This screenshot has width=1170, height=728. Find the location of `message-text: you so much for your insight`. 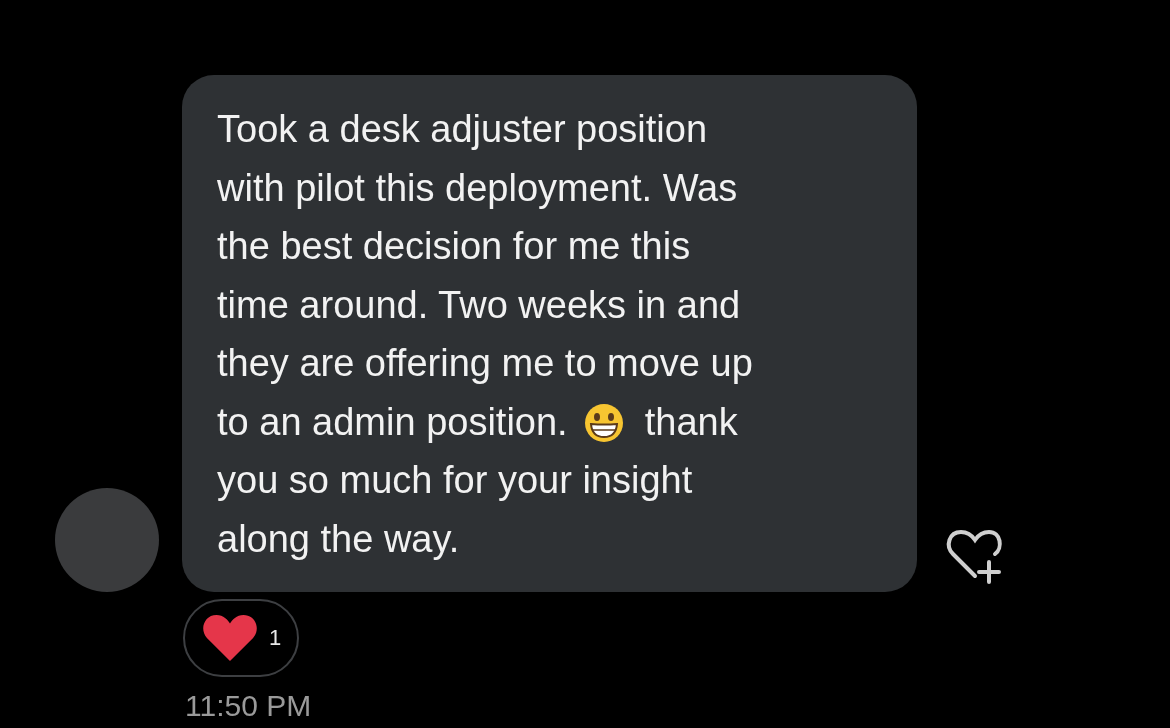

message-text: you so much for your insight is located at coordinates (455, 480).